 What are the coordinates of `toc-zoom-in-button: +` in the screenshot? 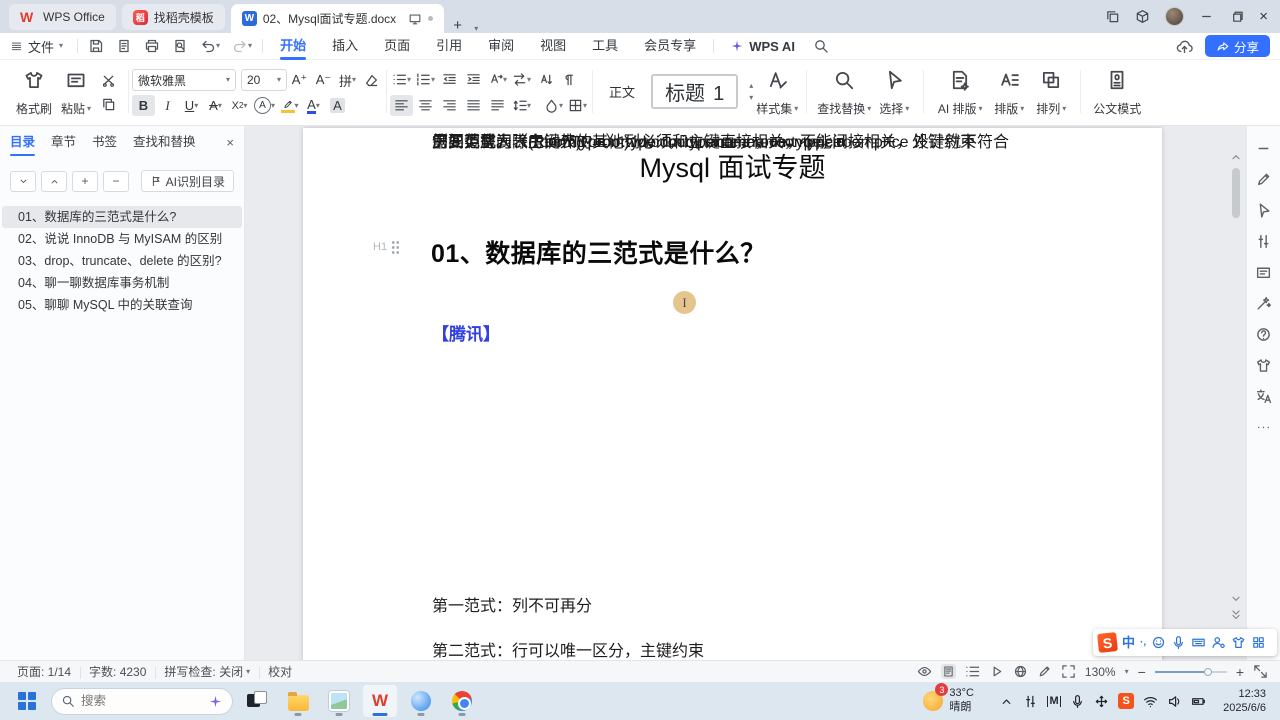 It's located at (85, 181).